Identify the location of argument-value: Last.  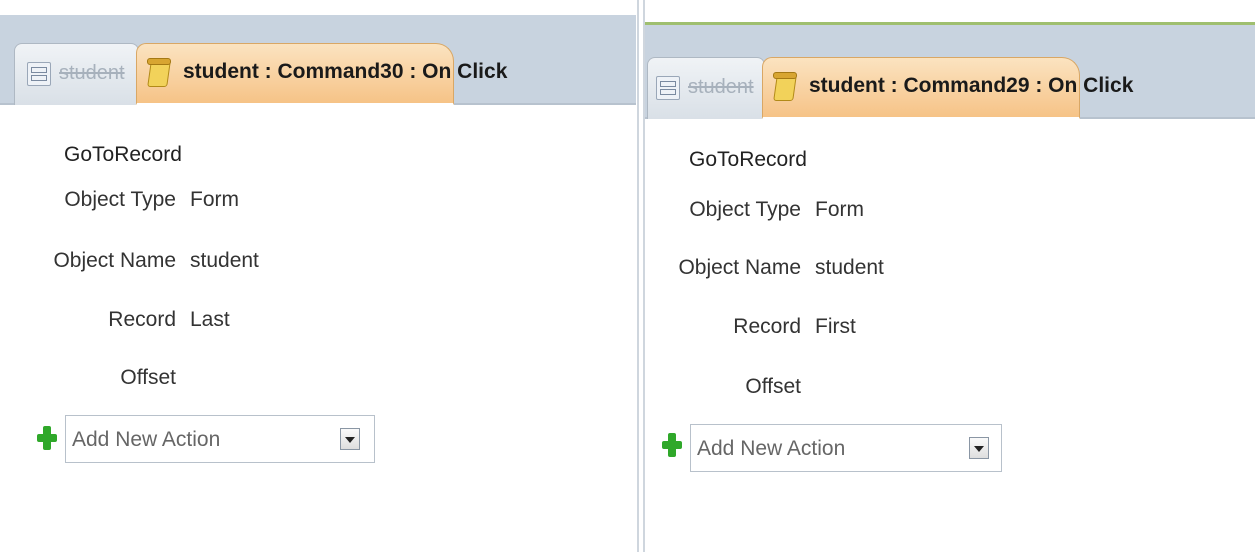
(210, 320).